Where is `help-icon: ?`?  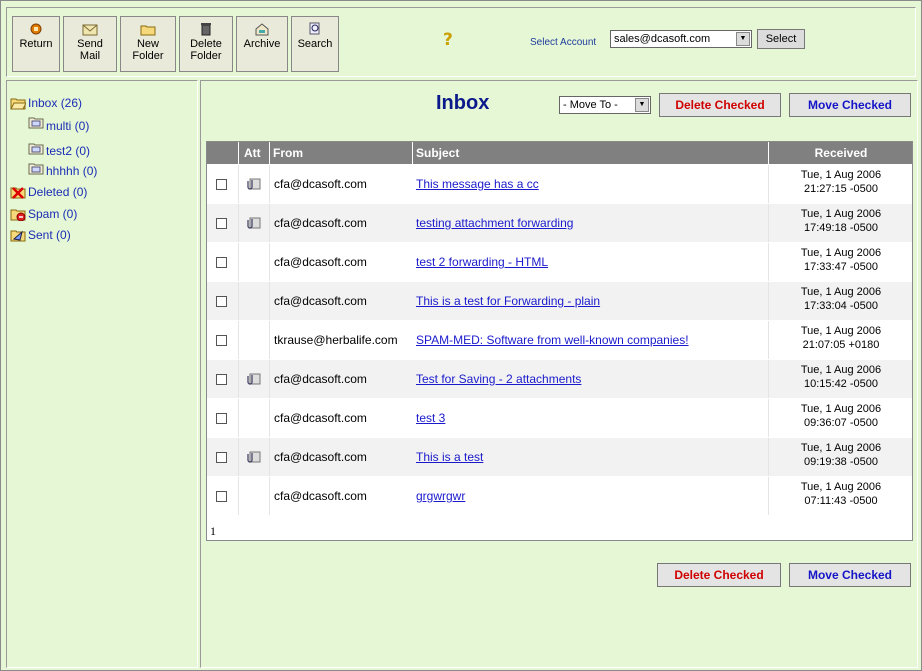 help-icon: ? is located at coordinates (448, 40).